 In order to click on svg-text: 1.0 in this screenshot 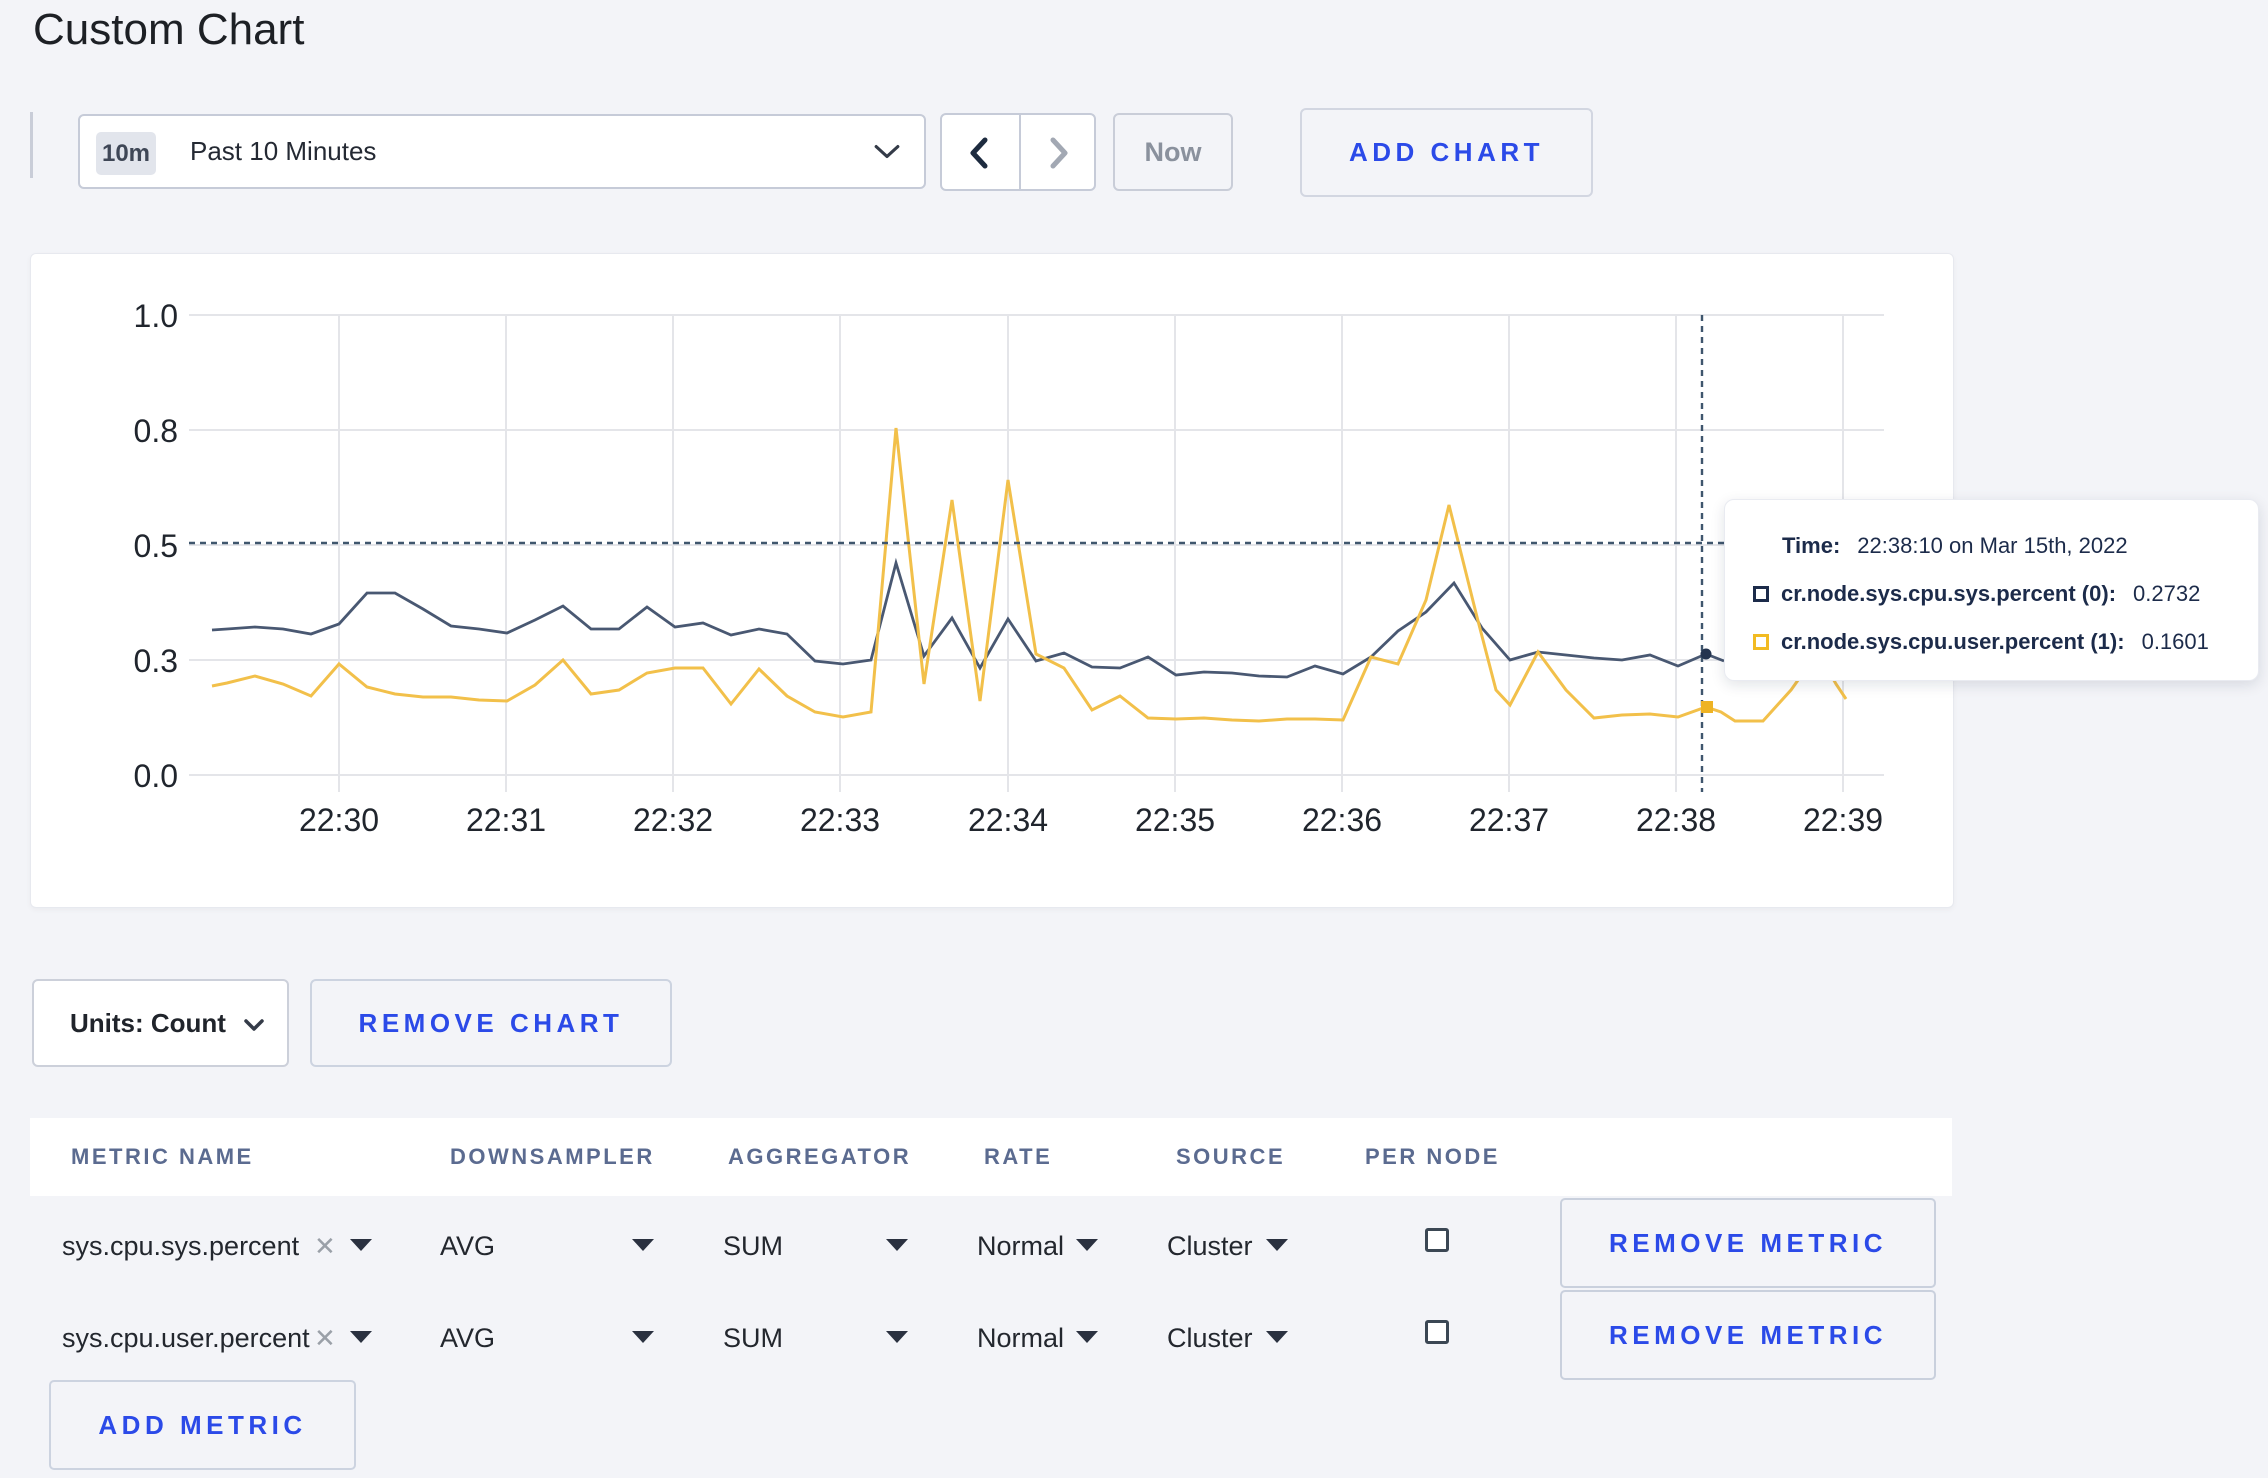, I will do `click(156, 316)`.